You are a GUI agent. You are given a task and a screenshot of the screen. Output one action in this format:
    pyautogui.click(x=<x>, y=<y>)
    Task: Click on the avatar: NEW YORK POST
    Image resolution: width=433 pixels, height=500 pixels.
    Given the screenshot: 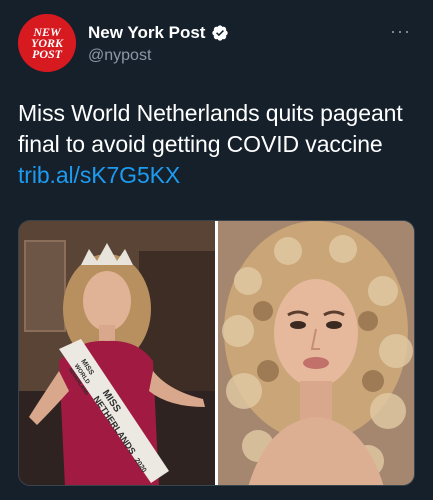 What is the action you would take?
    pyautogui.click(x=47, y=43)
    